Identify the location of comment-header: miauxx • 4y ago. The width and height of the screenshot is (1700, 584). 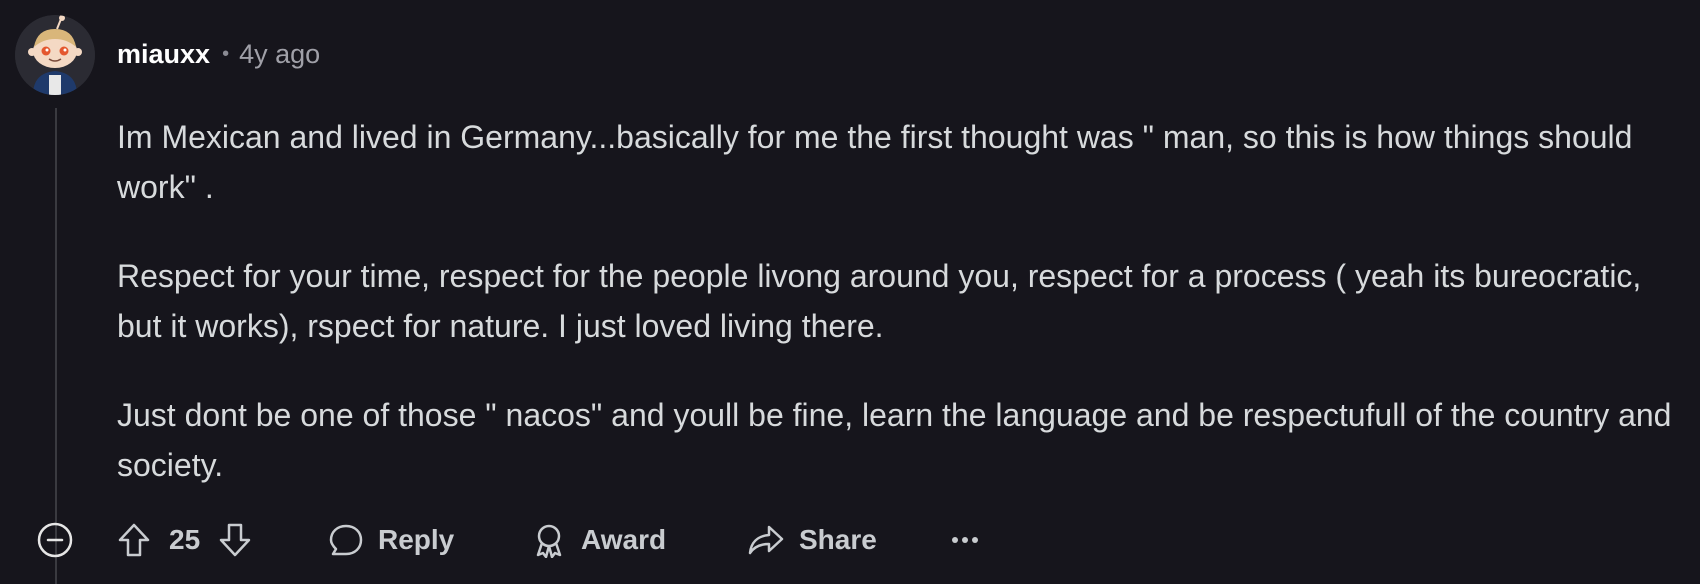
(218, 54).